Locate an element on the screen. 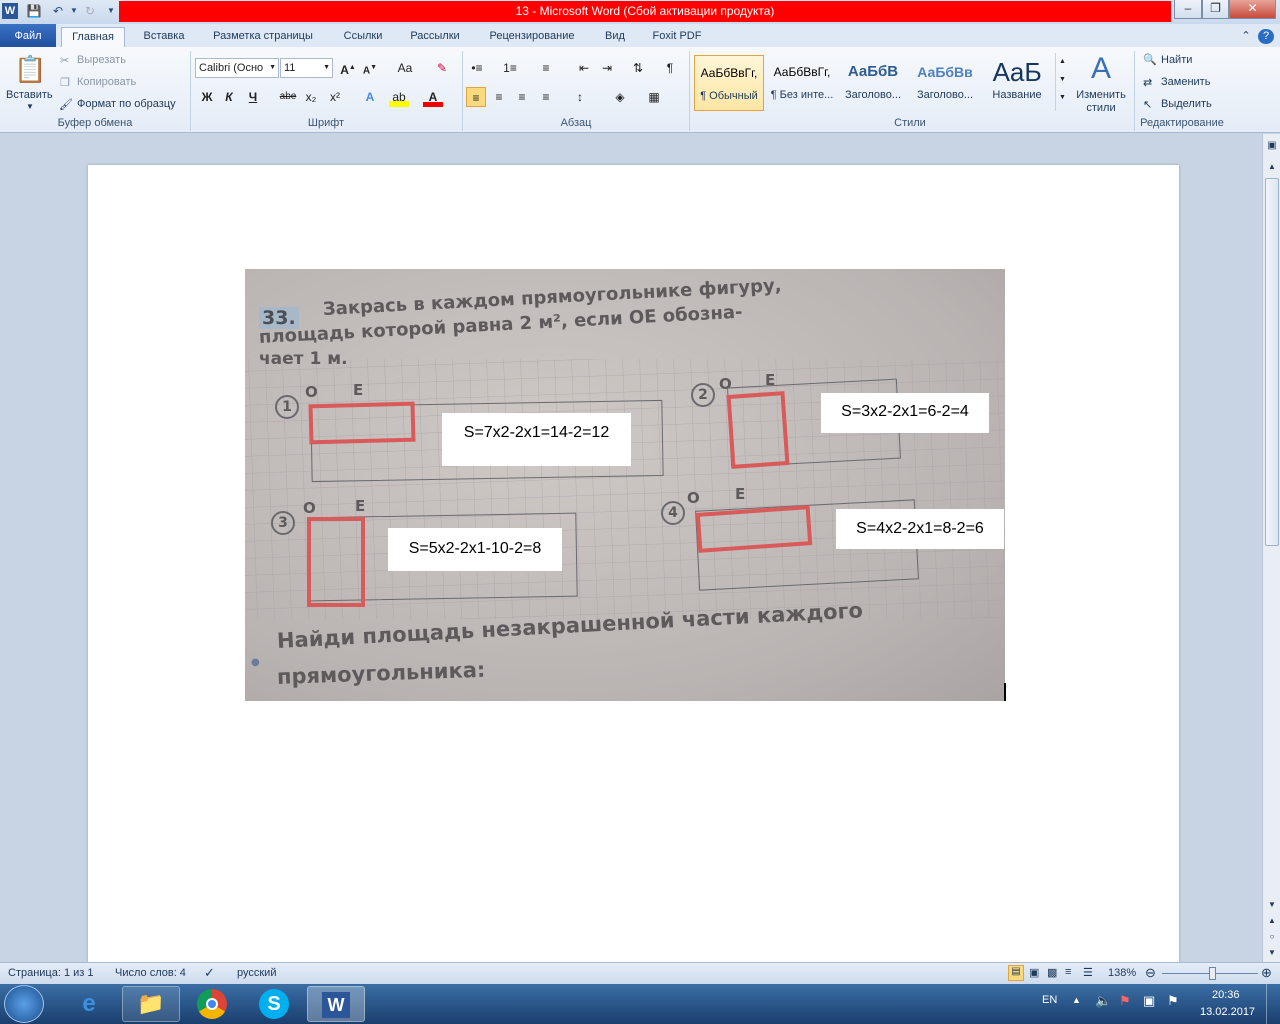  close-button: ✕ is located at coordinates (1252, 9).